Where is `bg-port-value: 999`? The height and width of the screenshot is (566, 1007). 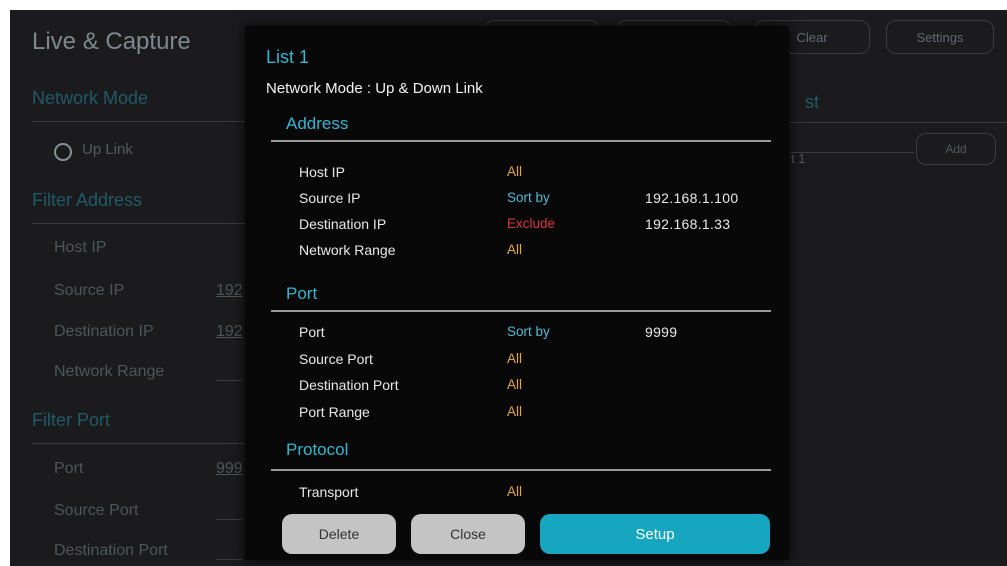 bg-port-value: 999 is located at coordinates (229, 469).